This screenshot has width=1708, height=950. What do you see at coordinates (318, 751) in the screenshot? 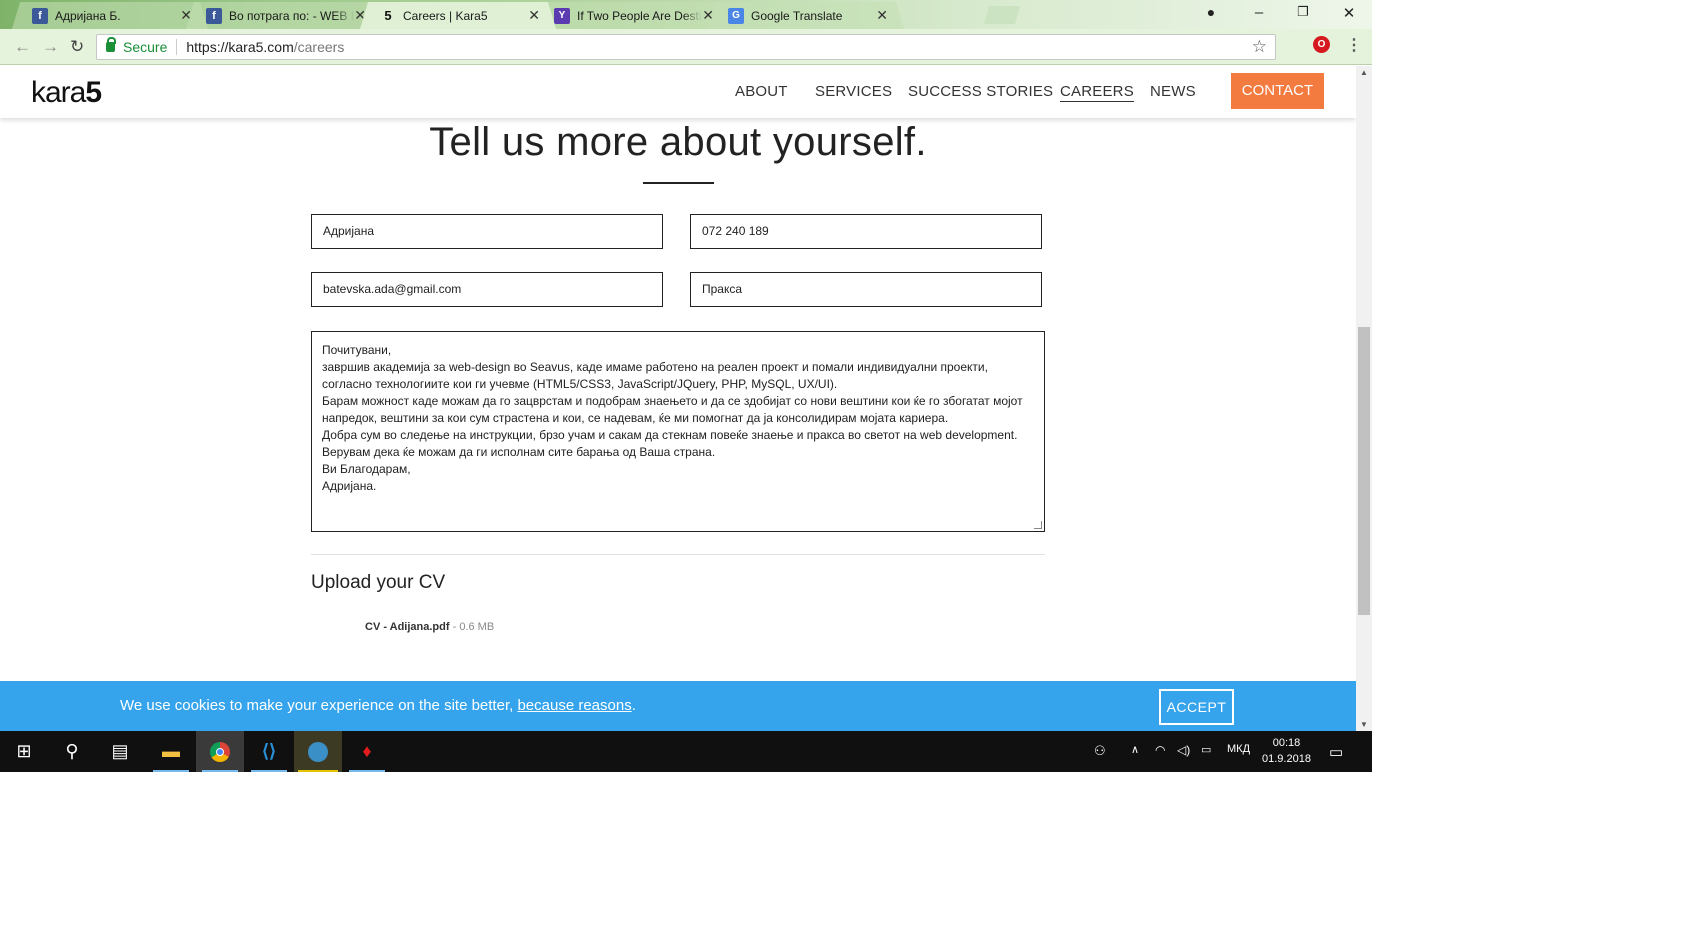
I see `xampp-icon` at bounding box center [318, 751].